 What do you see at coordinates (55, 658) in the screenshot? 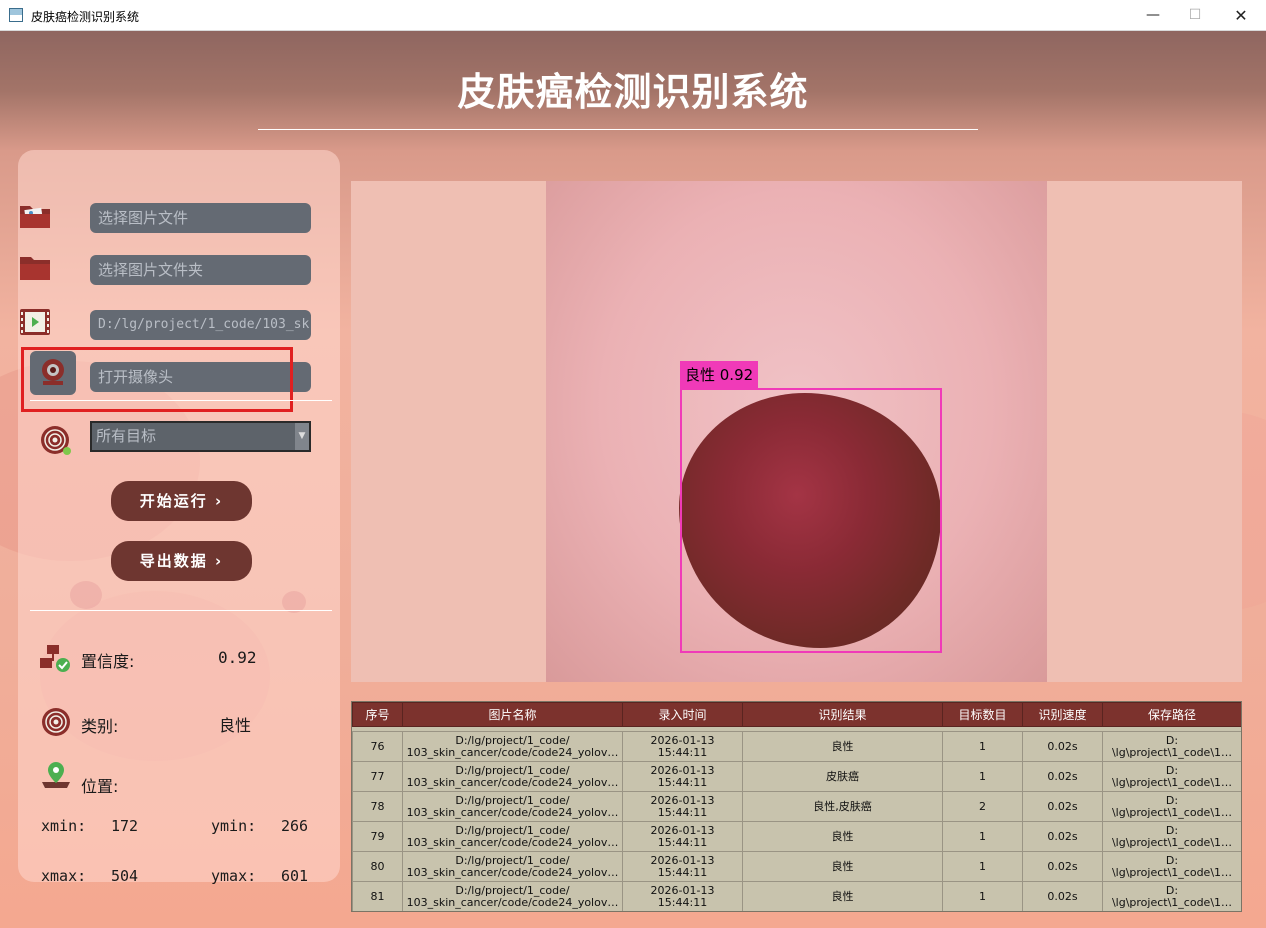
I see `confidence-icon` at bounding box center [55, 658].